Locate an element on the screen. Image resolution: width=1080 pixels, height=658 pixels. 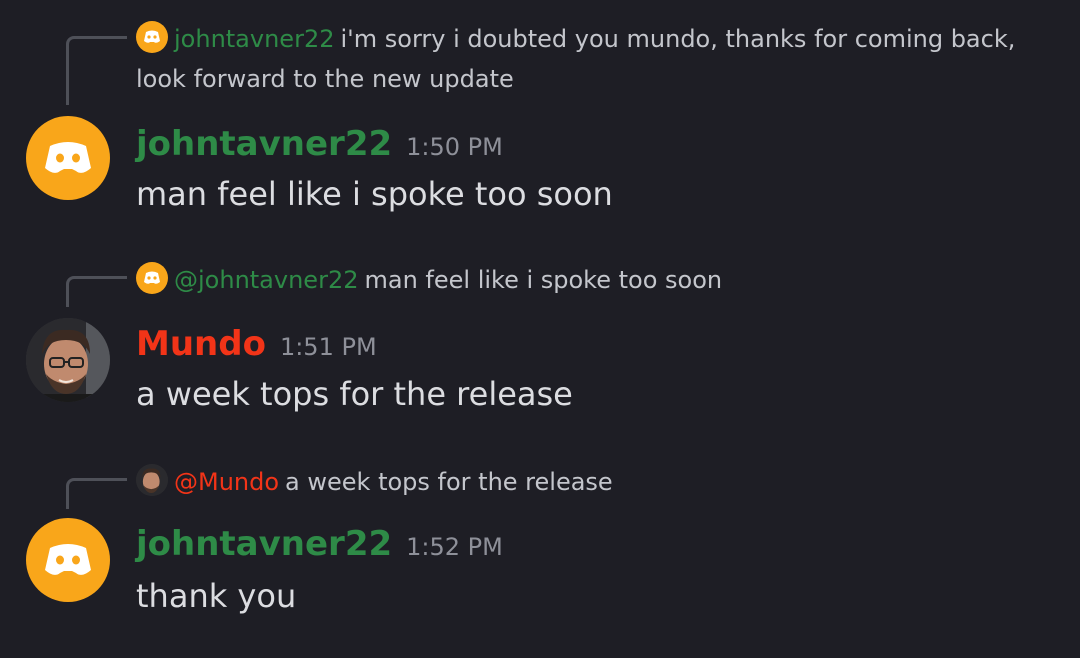
message-header: johntavner22 1:52 PM is located at coordinates (319, 544).